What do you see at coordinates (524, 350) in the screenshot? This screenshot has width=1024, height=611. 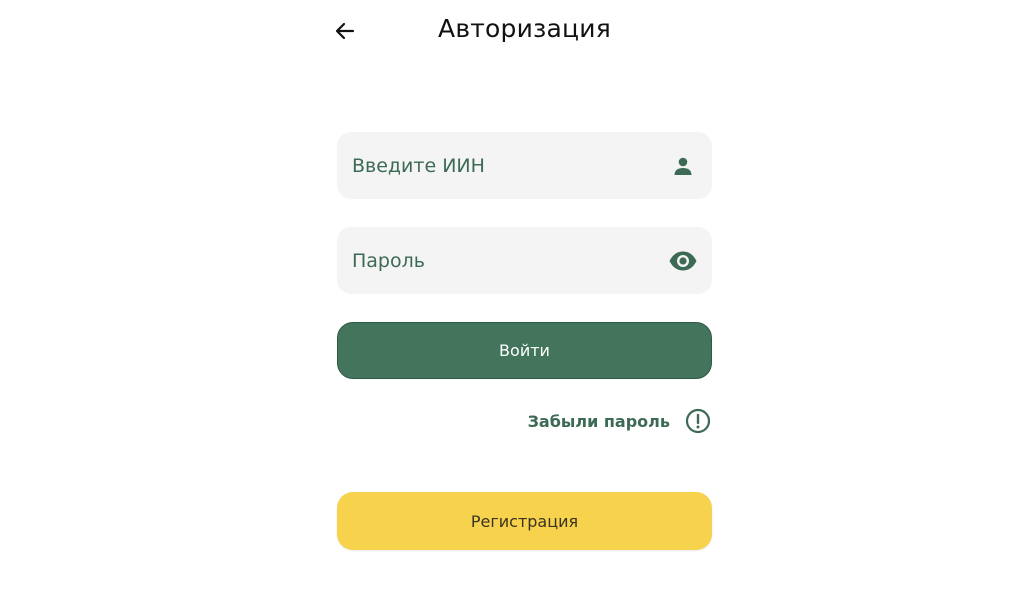 I see `login-button: Войти` at bounding box center [524, 350].